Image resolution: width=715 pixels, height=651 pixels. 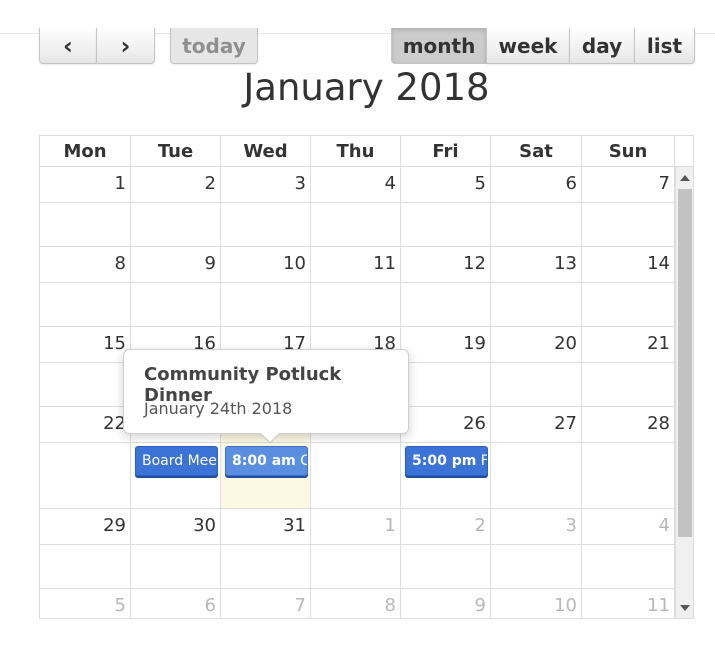 I want to click on chevron-right-icon: ›, so click(x=125, y=45).